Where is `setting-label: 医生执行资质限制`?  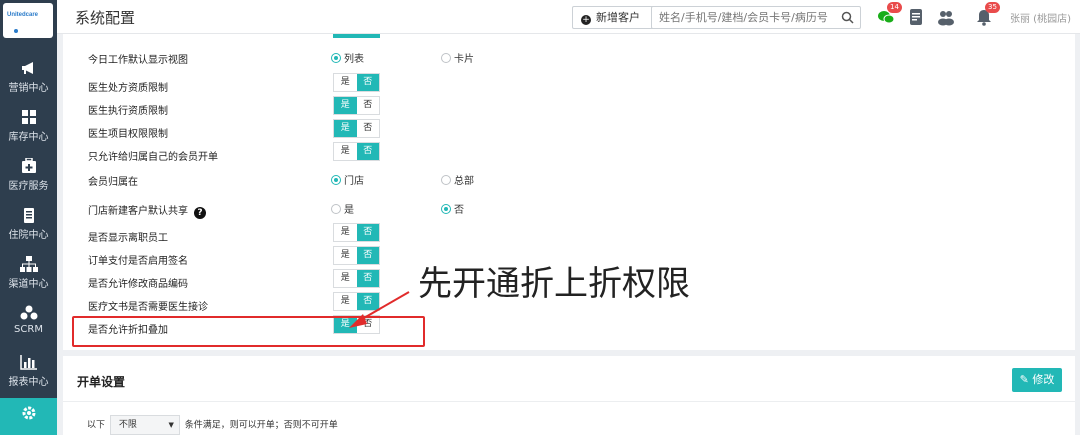
setting-label: 医生执行资质限制 is located at coordinates (128, 111).